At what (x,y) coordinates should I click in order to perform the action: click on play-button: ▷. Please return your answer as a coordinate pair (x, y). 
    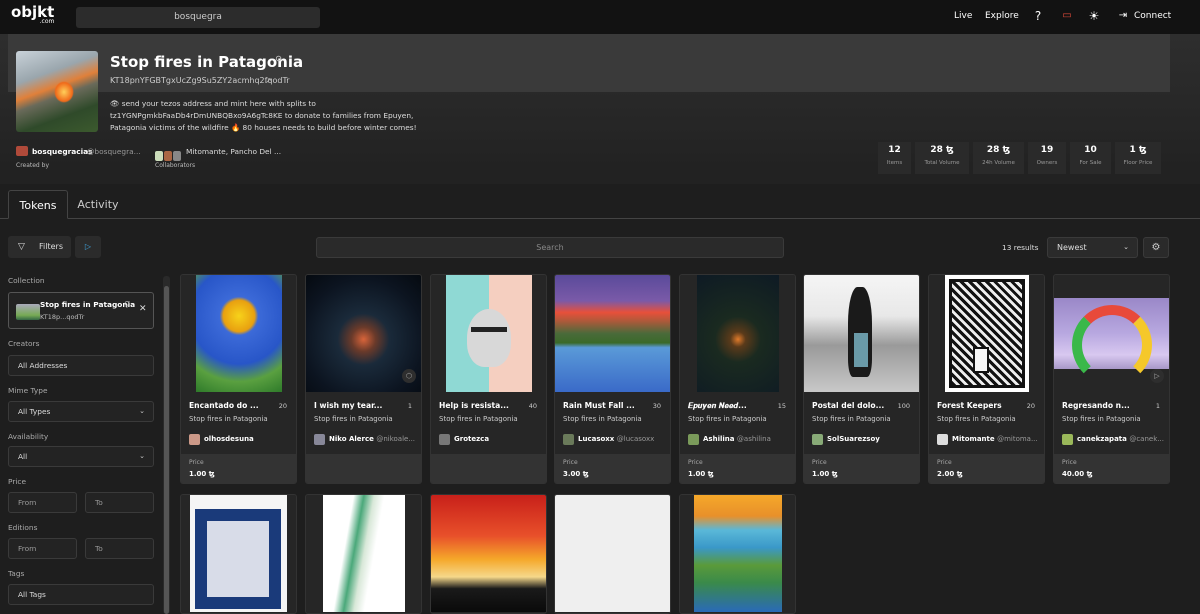
    Looking at the image, I should click on (88, 247).